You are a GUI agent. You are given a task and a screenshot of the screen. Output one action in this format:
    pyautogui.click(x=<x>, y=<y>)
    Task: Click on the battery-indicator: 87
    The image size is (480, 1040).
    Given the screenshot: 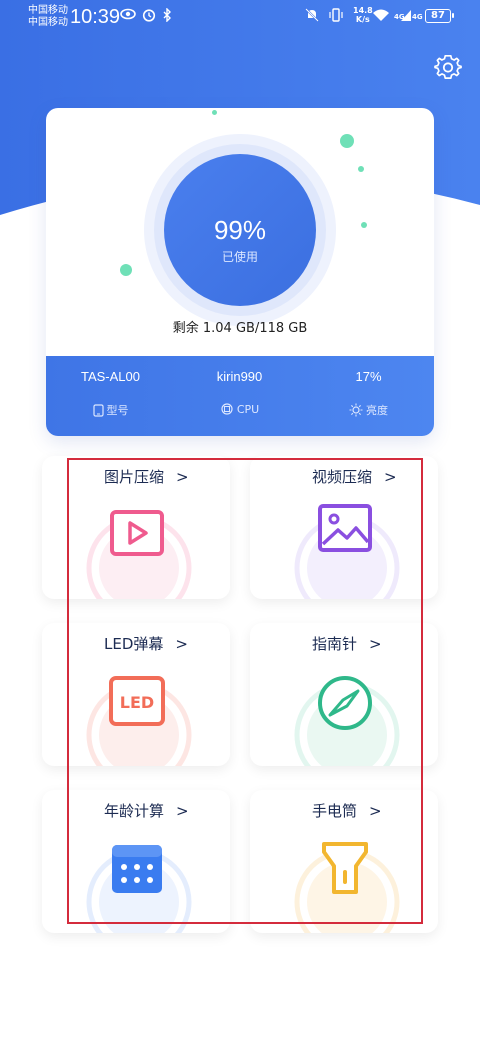 What is the action you would take?
    pyautogui.click(x=439, y=16)
    